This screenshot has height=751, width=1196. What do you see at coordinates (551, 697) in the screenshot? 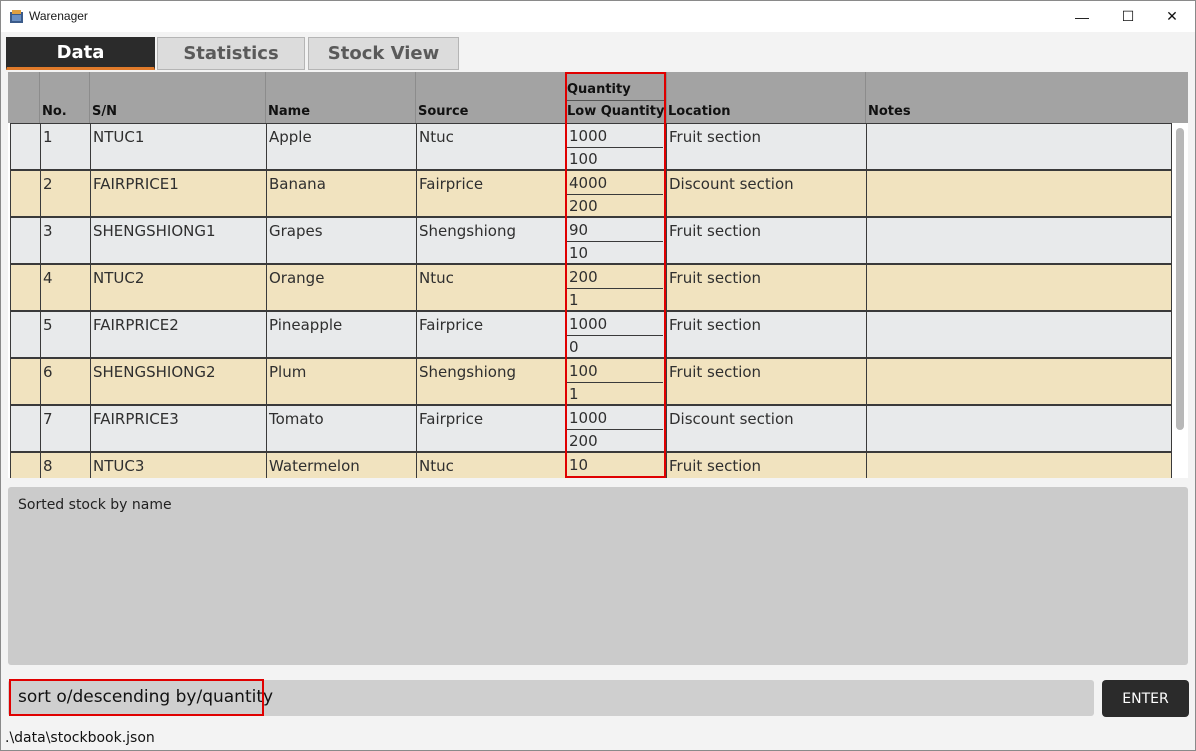
I see `command-input: sort o/descending by/quantity` at bounding box center [551, 697].